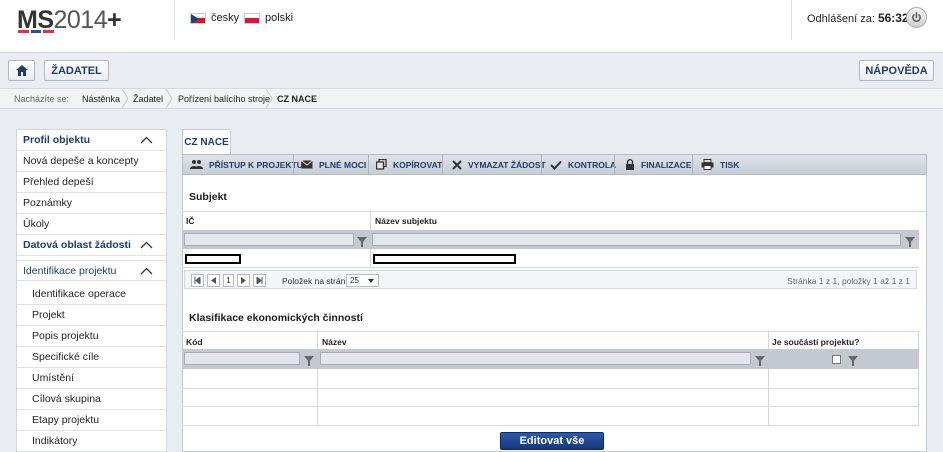  What do you see at coordinates (91, 161) in the screenshot?
I see `sidebar-item-nova-depese: Nová depeše a koncepty` at bounding box center [91, 161].